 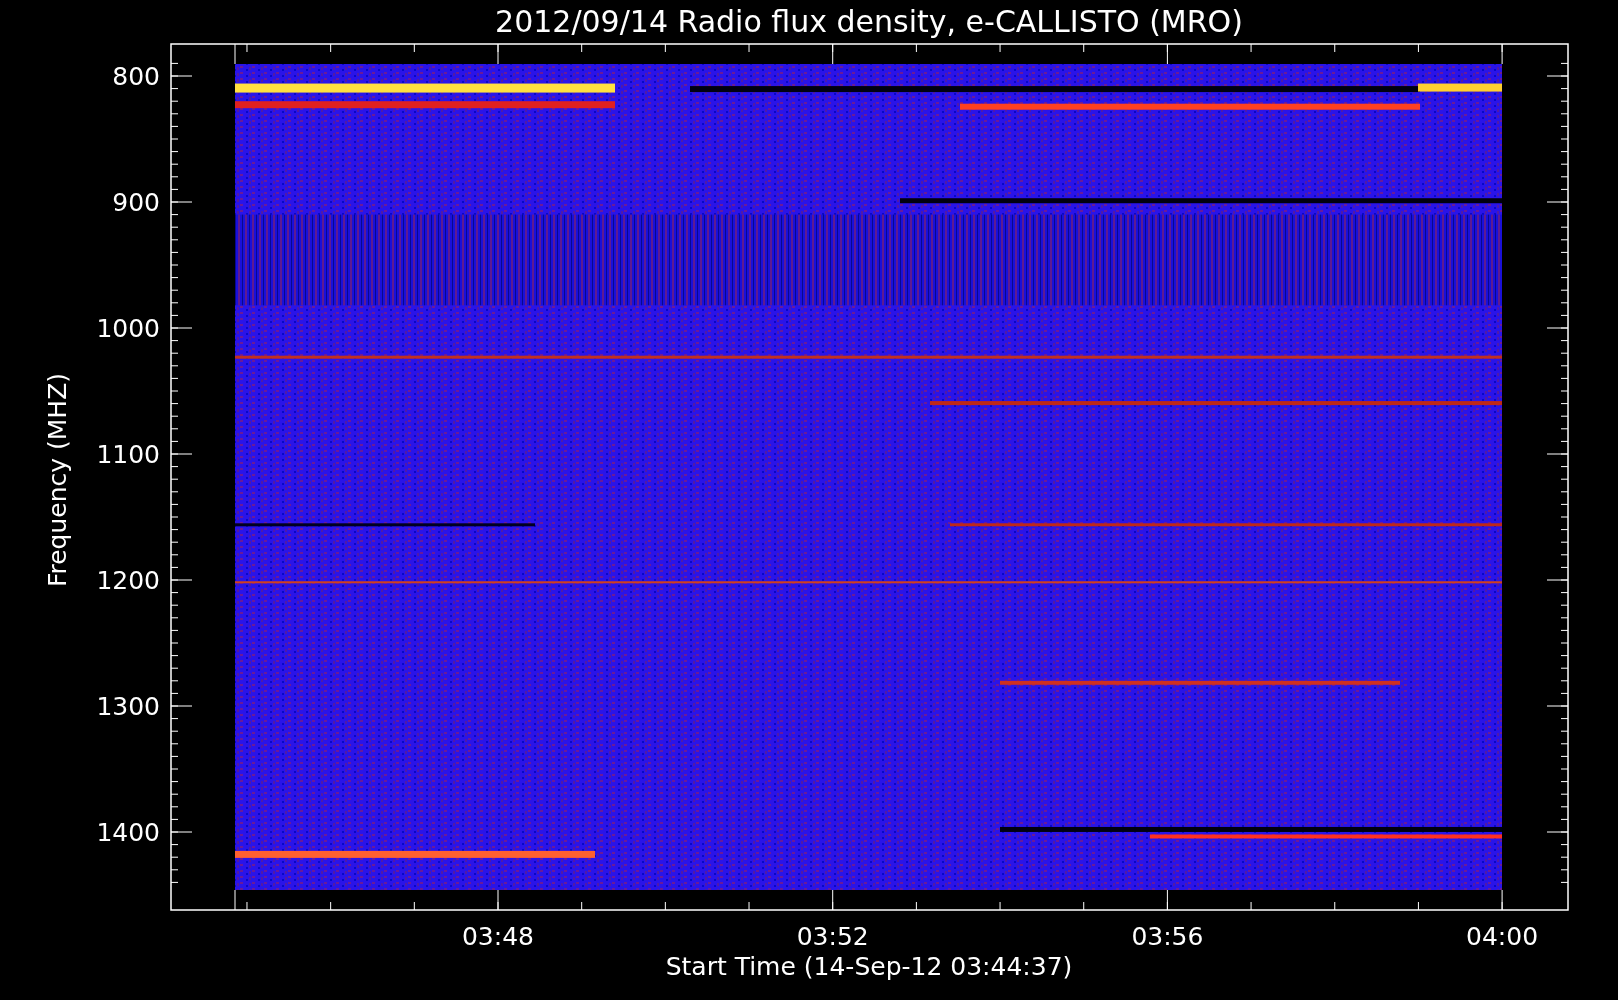 What do you see at coordinates (128, 454) in the screenshot?
I see `y-tick-label: 1100` at bounding box center [128, 454].